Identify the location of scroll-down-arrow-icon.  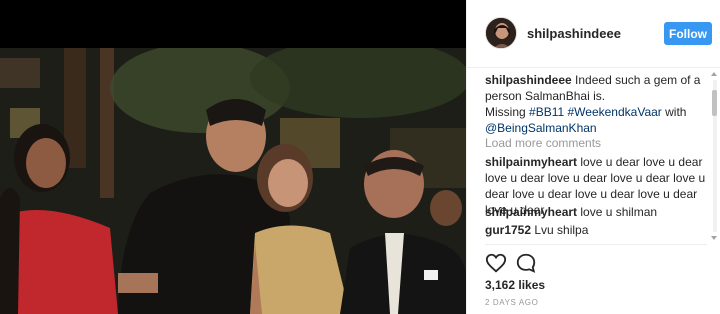
(714, 238).